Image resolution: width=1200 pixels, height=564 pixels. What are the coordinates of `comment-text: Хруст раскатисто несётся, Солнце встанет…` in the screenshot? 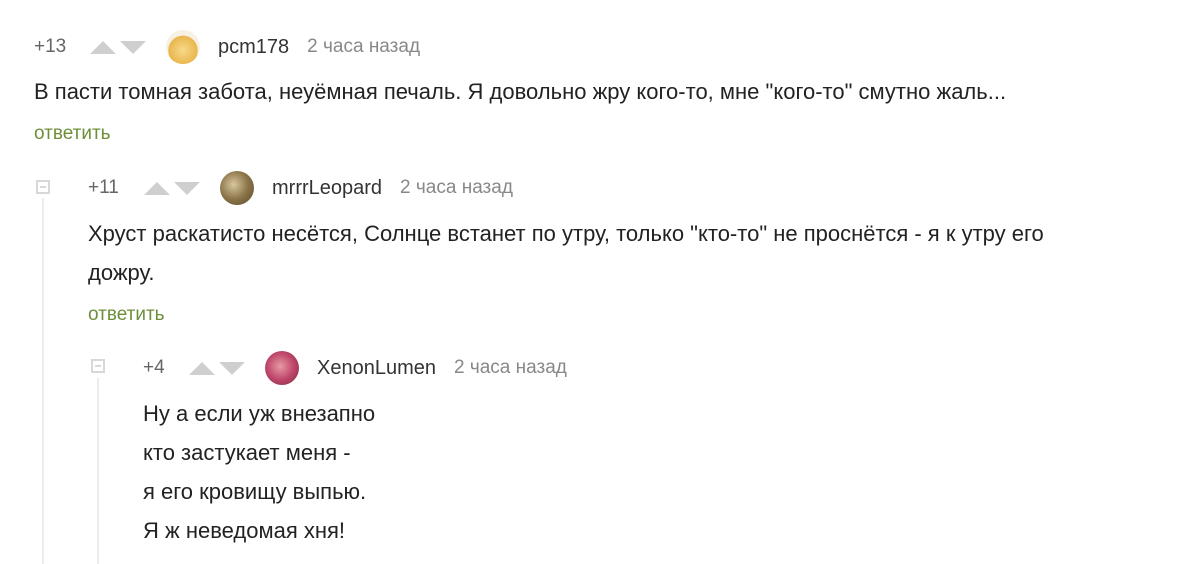 It's located at (566, 253).